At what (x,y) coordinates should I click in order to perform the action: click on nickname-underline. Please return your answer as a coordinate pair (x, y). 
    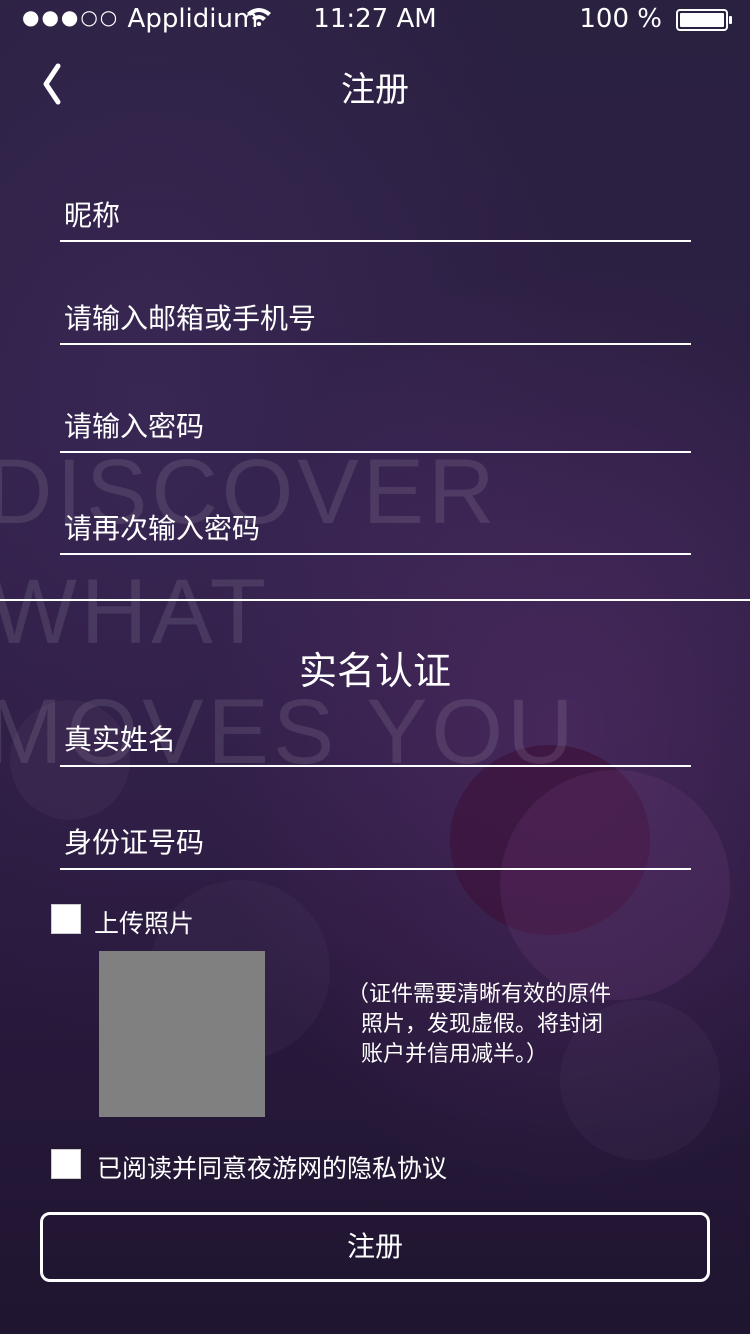
    Looking at the image, I should click on (375, 241).